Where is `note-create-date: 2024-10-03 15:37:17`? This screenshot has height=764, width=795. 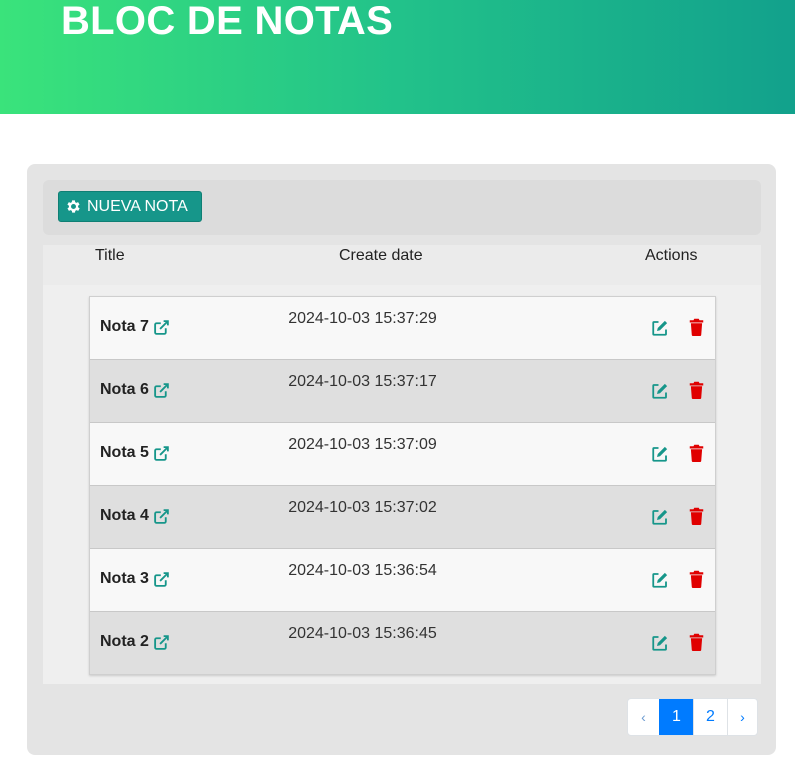
note-create-date: 2024-10-03 15:37:17 is located at coordinates (362, 381).